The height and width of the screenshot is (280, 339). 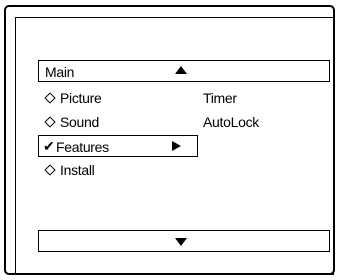 I want to click on menu-item-label: Install, so click(x=77, y=170).